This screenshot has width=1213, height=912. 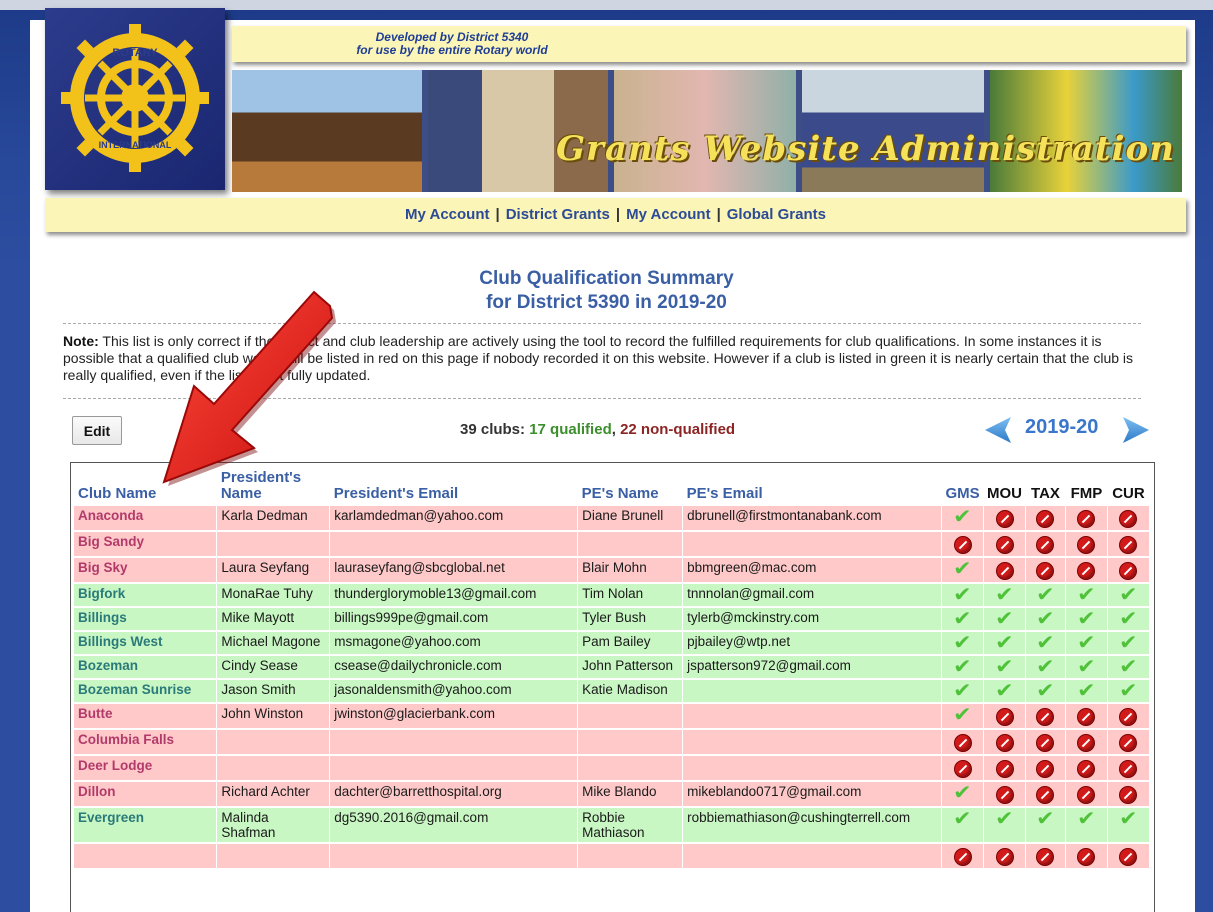 What do you see at coordinates (1086, 487) in the screenshot?
I see `col-fmp: FMP` at bounding box center [1086, 487].